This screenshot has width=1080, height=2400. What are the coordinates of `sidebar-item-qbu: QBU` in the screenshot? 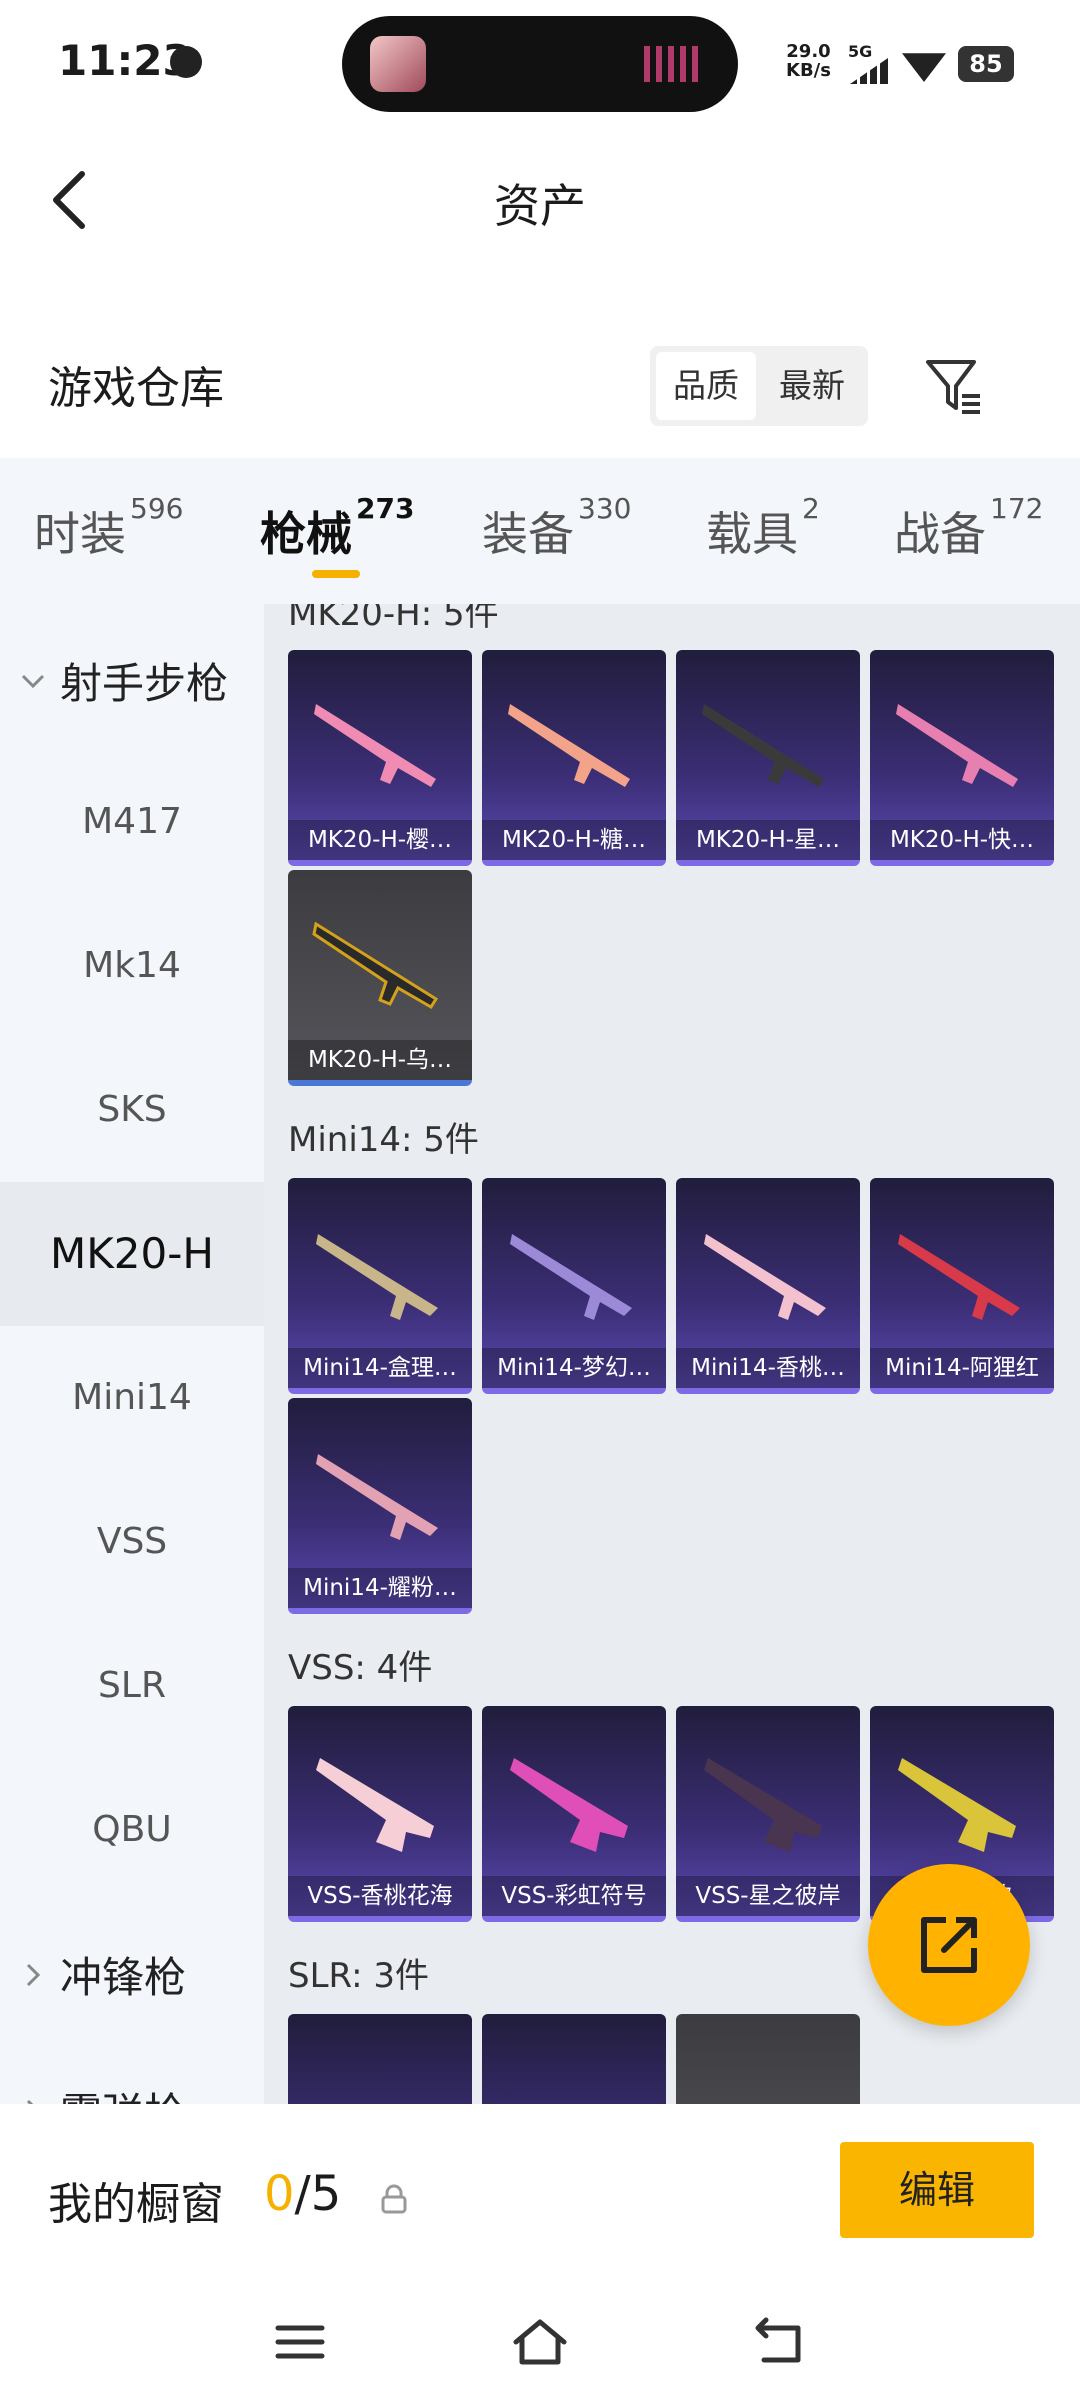 It's located at (132, 1830).